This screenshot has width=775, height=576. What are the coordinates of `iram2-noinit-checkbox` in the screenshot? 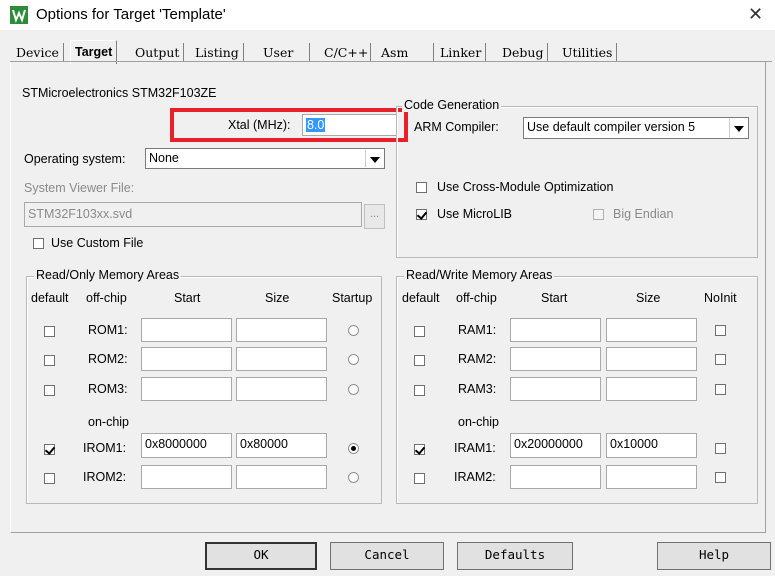 It's located at (720, 477).